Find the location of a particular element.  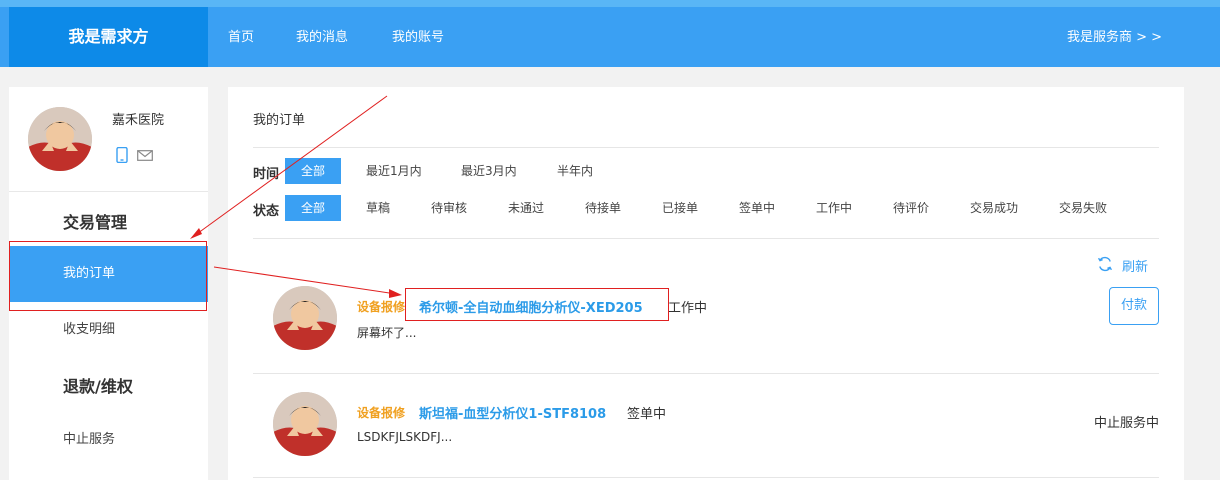

sidebar-item-stop-service: 中止服务 is located at coordinates (108, 440).